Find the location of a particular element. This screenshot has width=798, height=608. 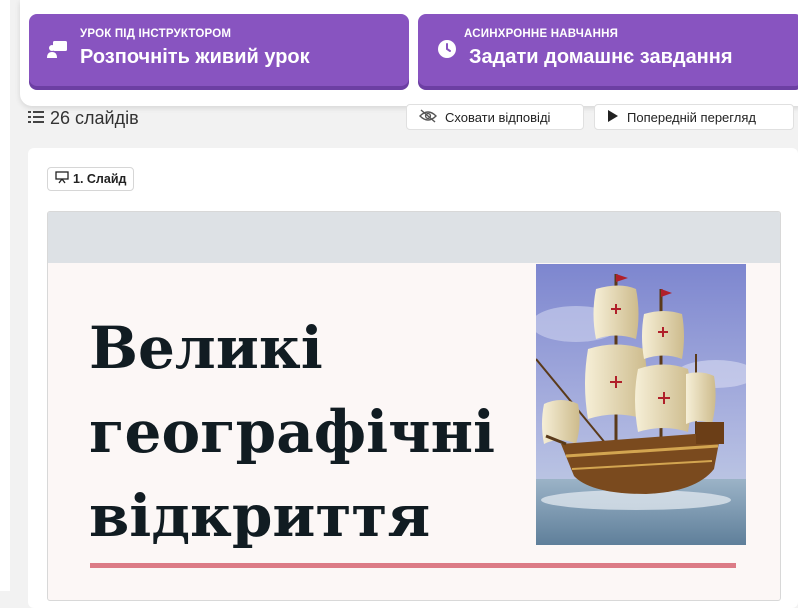

slides-count-label: 26 слайдів is located at coordinates (94, 118).